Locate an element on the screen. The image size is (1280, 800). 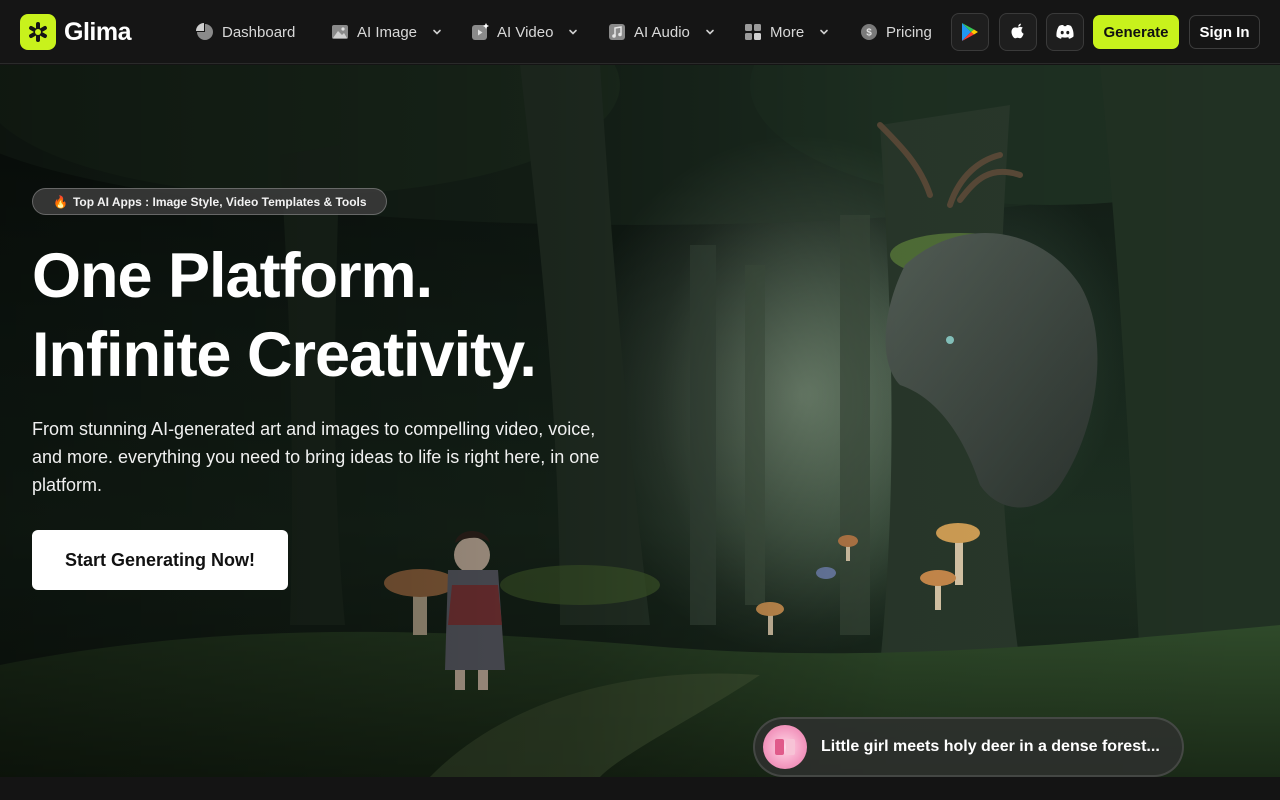
fire-icon: 🔥 is located at coordinates (60, 201).